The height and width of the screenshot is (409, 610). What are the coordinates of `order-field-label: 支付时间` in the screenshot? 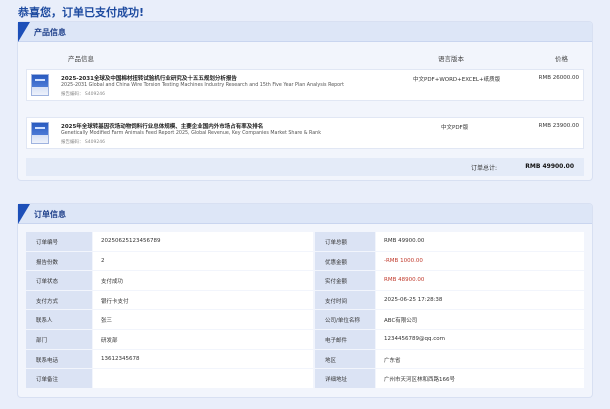 It's located at (345, 300).